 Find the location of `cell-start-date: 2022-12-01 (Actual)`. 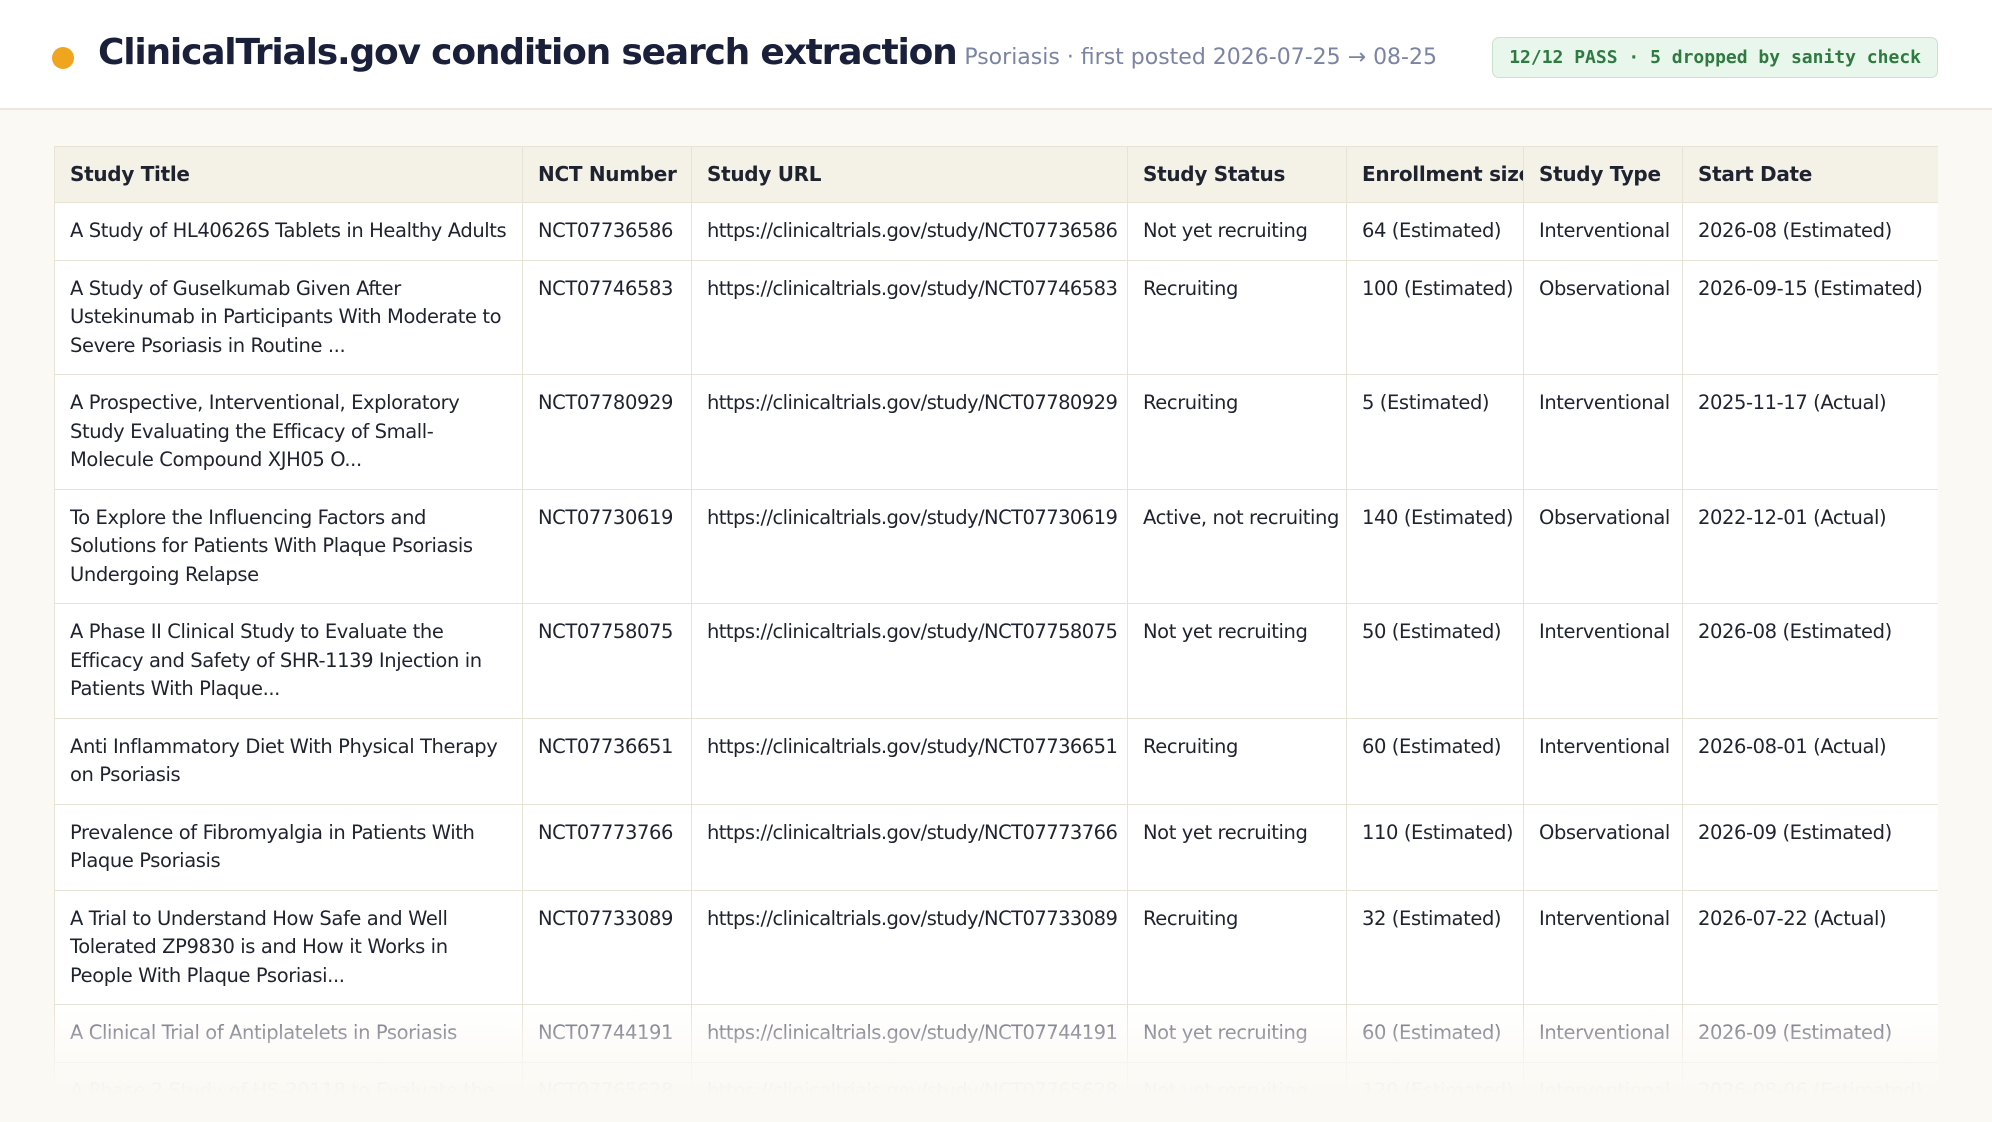

cell-start-date: 2022-12-01 (Actual) is located at coordinates (1810, 546).